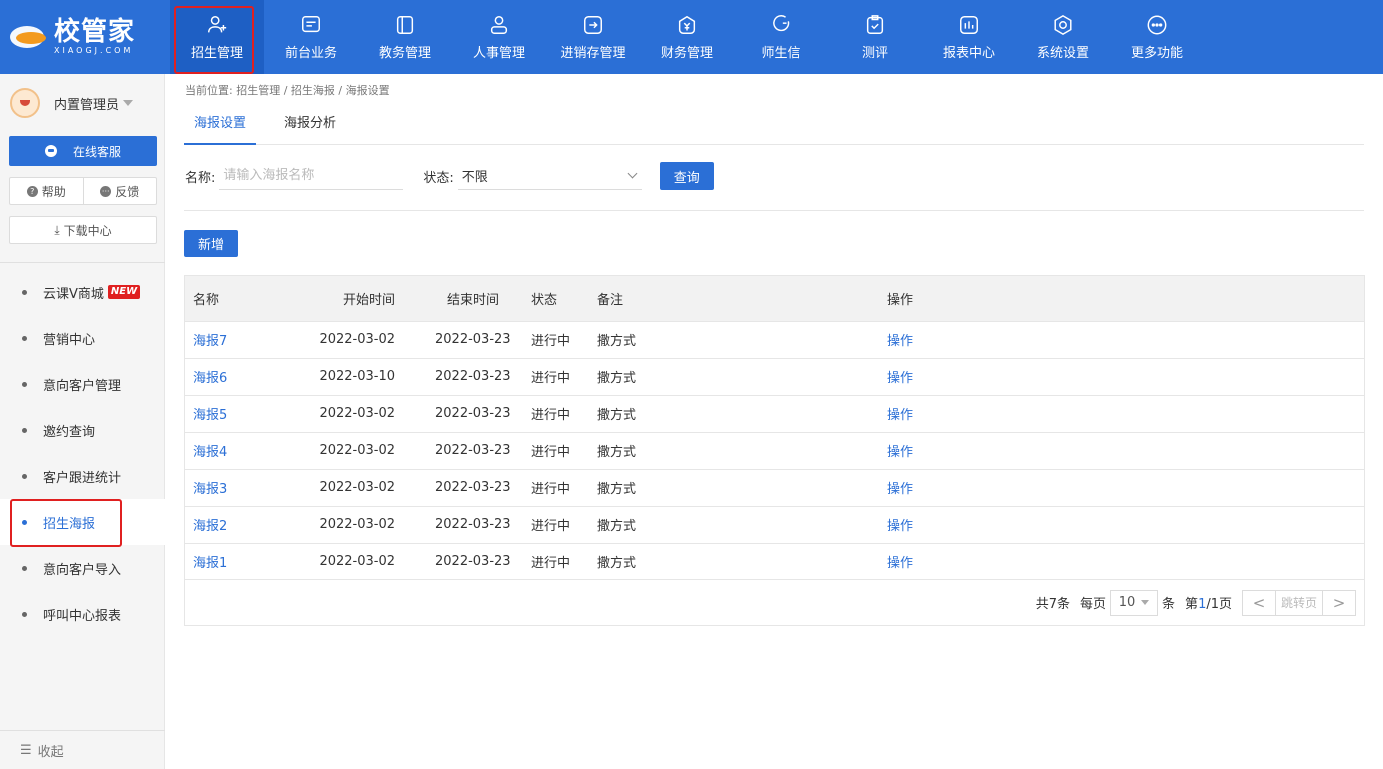 Image resolution: width=1383 pixels, height=769 pixels. What do you see at coordinates (220, 125) in the screenshot?
I see `tab-poster-settings: 海报设置` at bounding box center [220, 125].